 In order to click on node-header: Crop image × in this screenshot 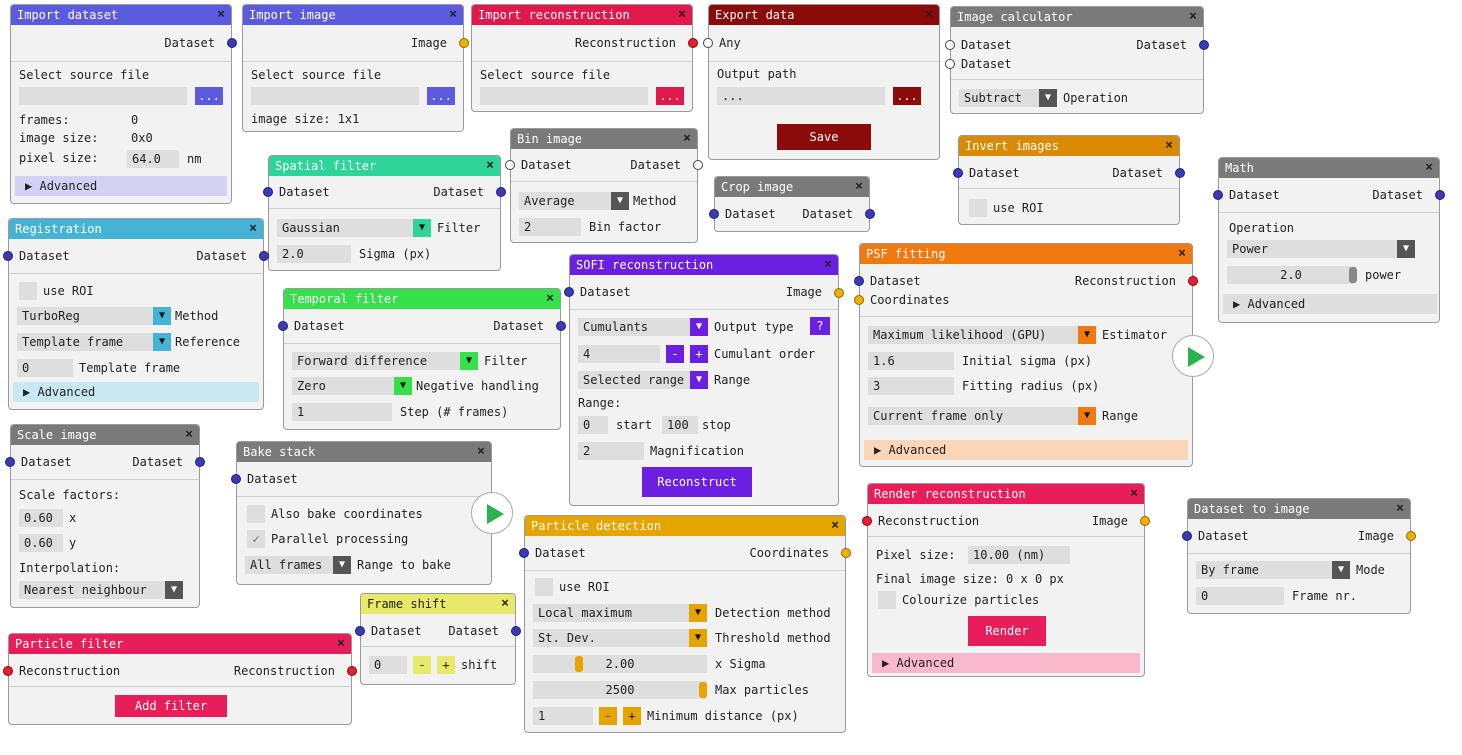, I will do `click(792, 187)`.